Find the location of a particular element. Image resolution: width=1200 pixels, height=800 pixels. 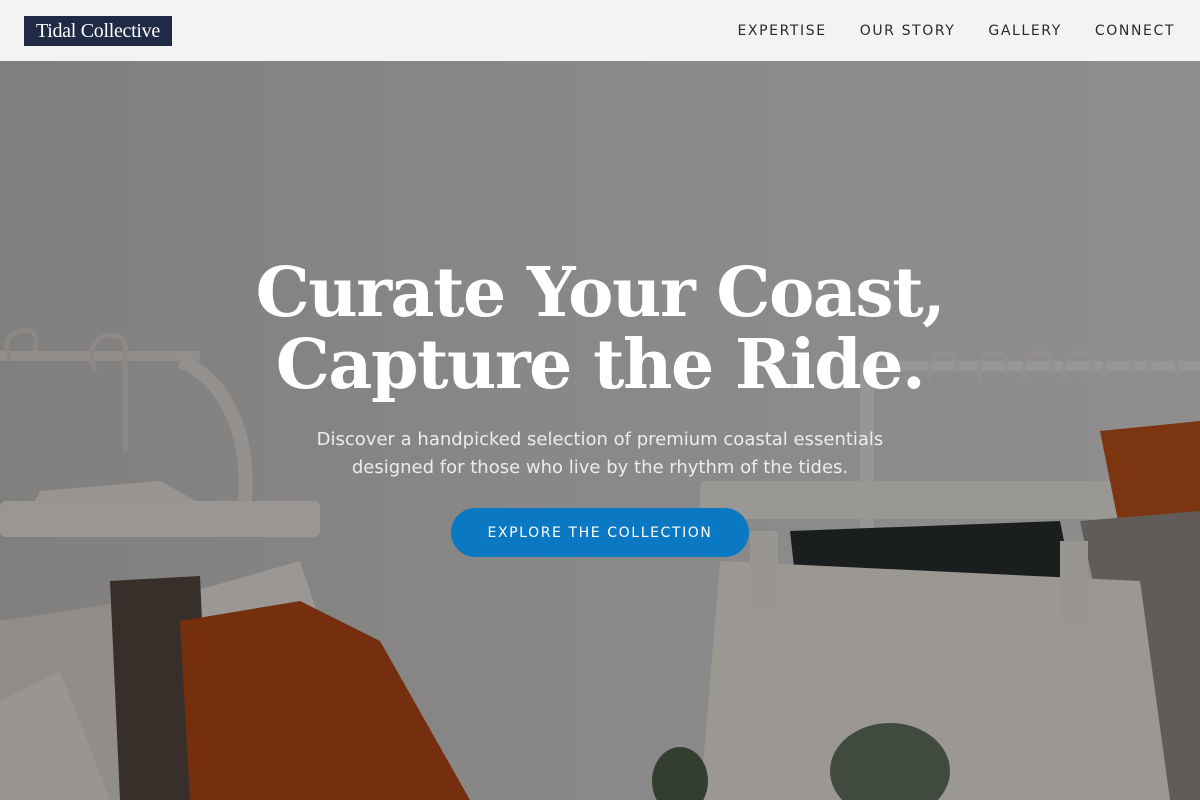

logo: Tidal Collective is located at coordinates (98, 30).